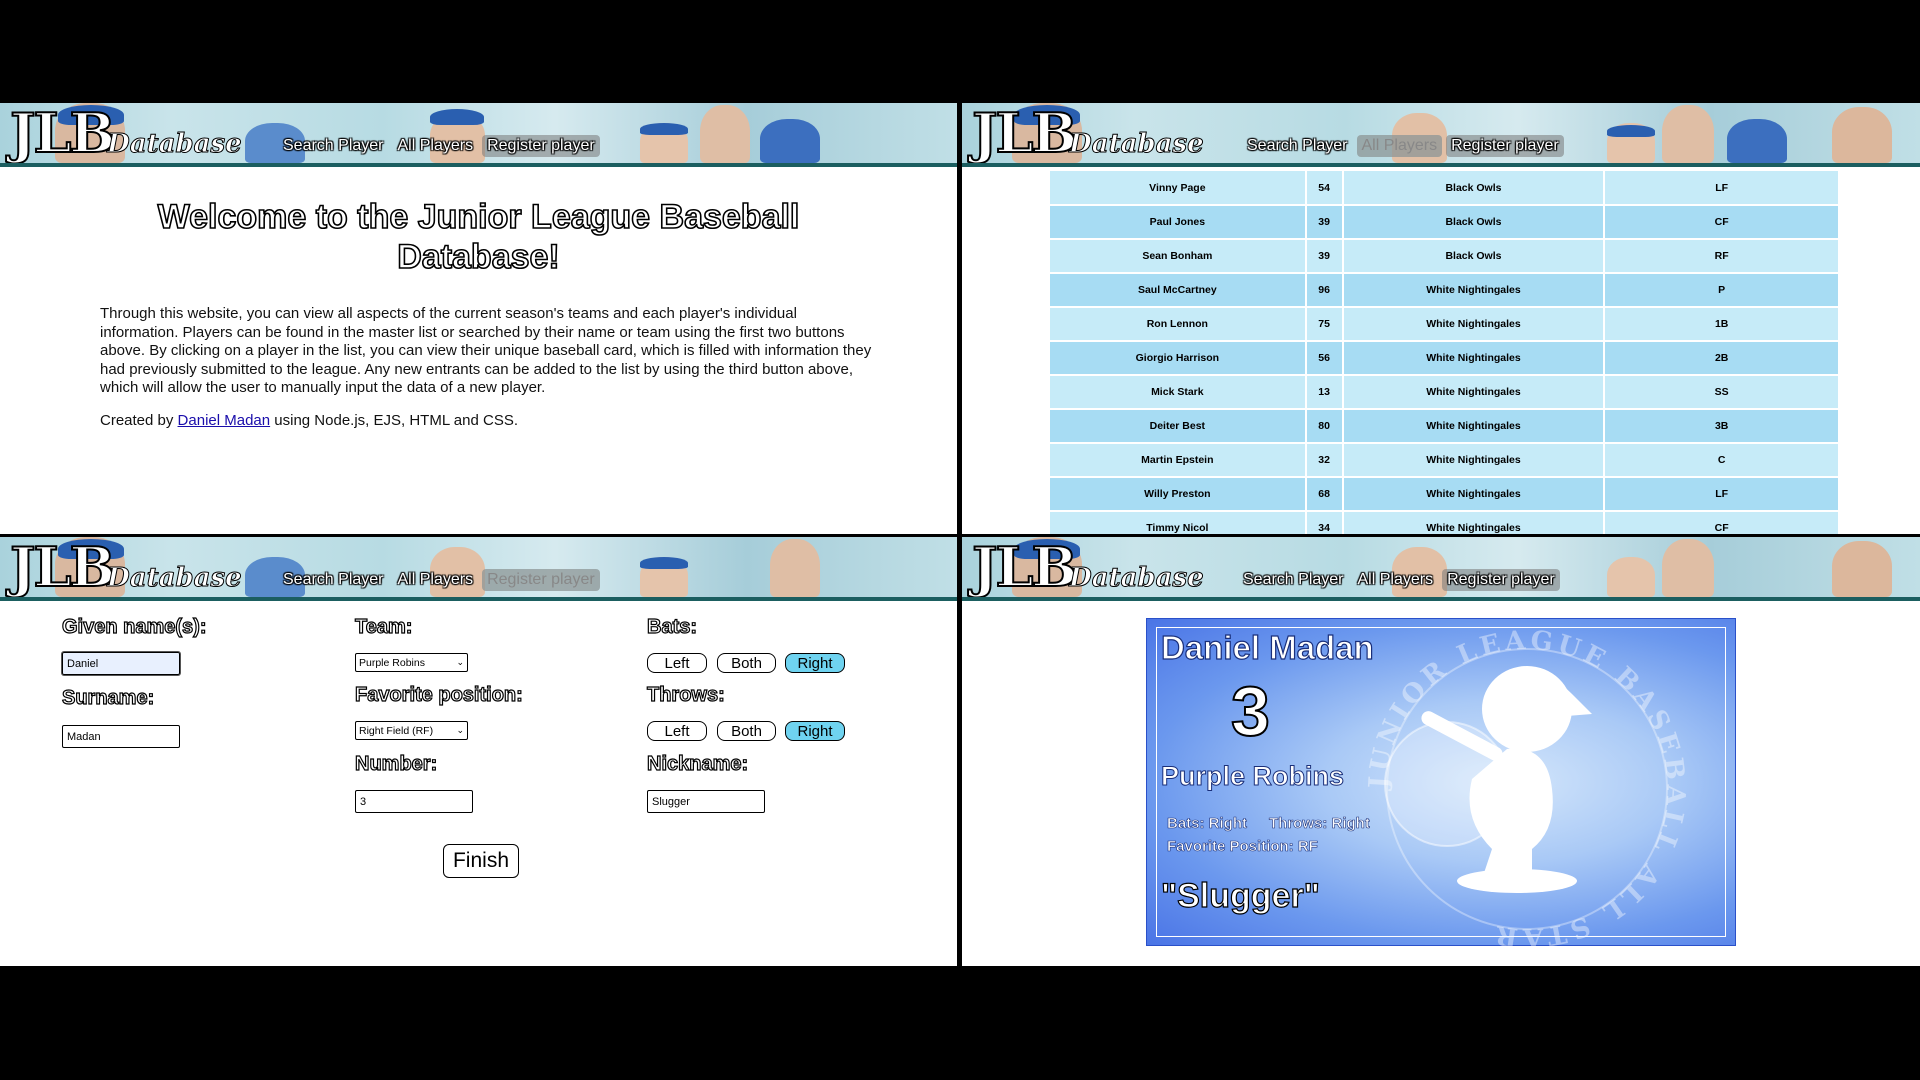 This screenshot has height=1080, width=1920. Describe the element at coordinates (746, 731) in the screenshot. I see `throws-both-toggle: Both` at that location.